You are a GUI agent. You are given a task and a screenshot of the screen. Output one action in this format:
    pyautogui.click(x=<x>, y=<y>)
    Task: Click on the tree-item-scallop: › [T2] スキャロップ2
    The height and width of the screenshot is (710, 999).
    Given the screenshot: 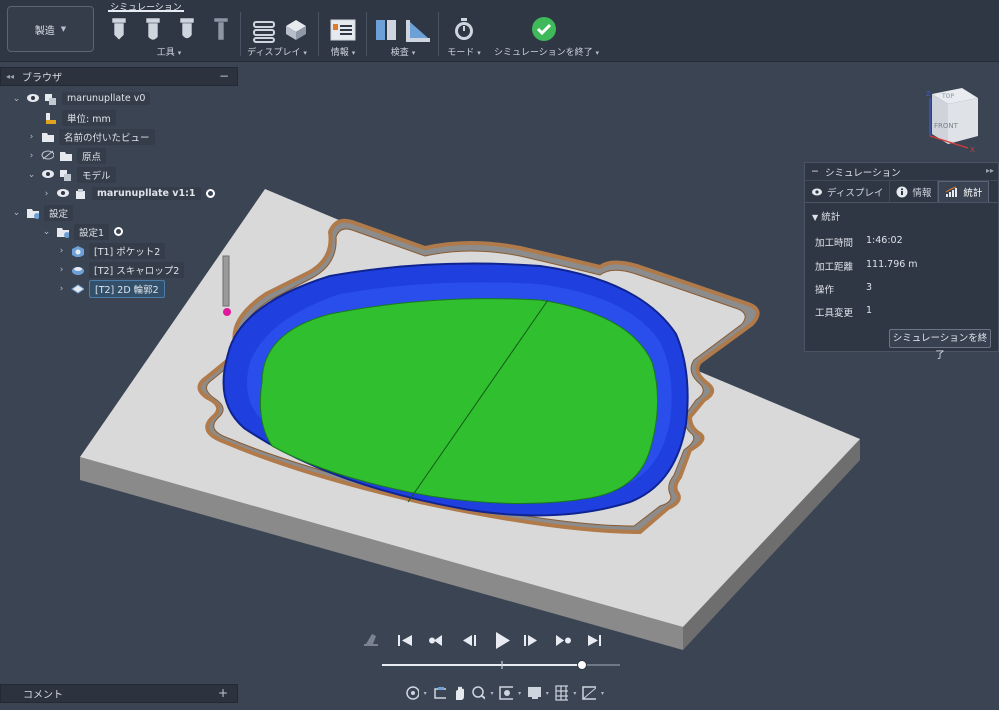 What is the action you would take?
    pyautogui.click(x=121, y=269)
    